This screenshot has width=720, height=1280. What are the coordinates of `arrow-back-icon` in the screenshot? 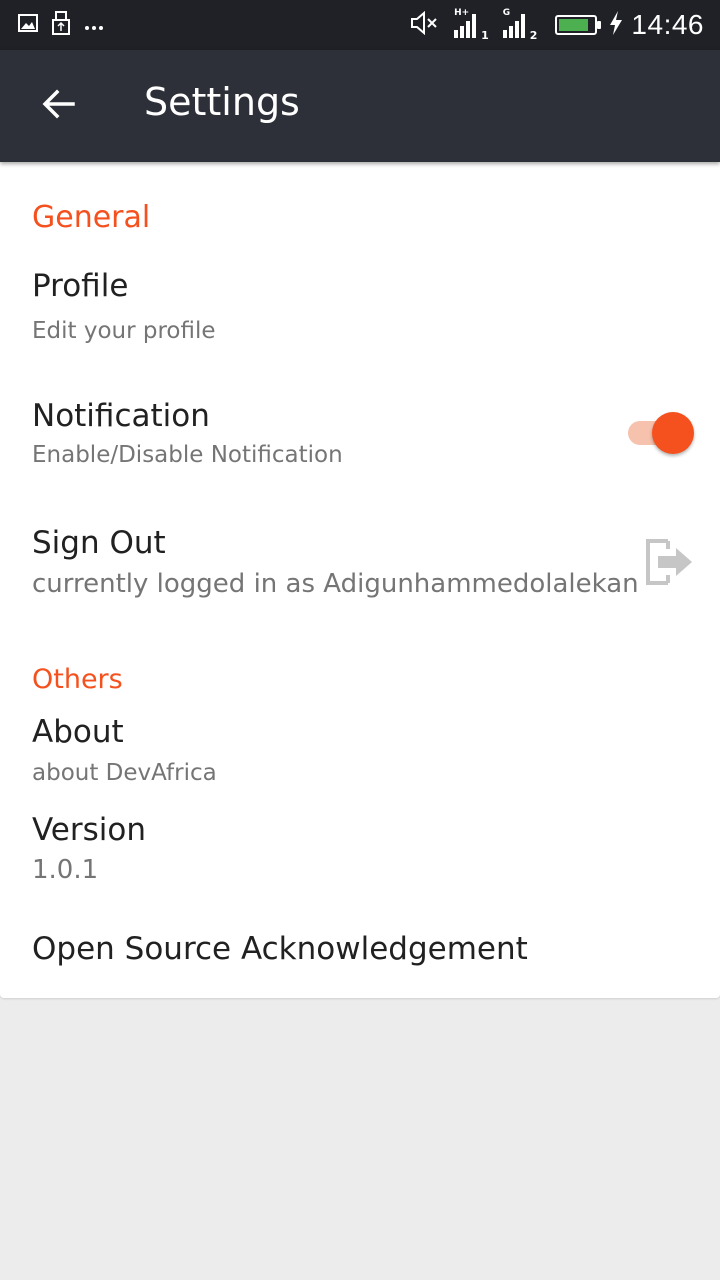 It's located at (58, 106).